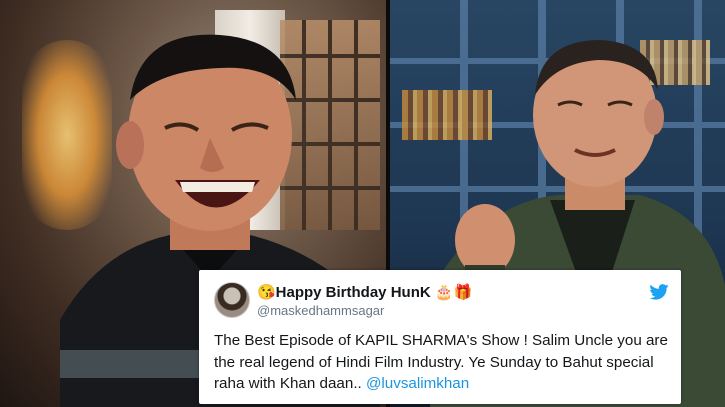  What do you see at coordinates (659, 292) in the screenshot?
I see `twitter-bird-icon` at bounding box center [659, 292].